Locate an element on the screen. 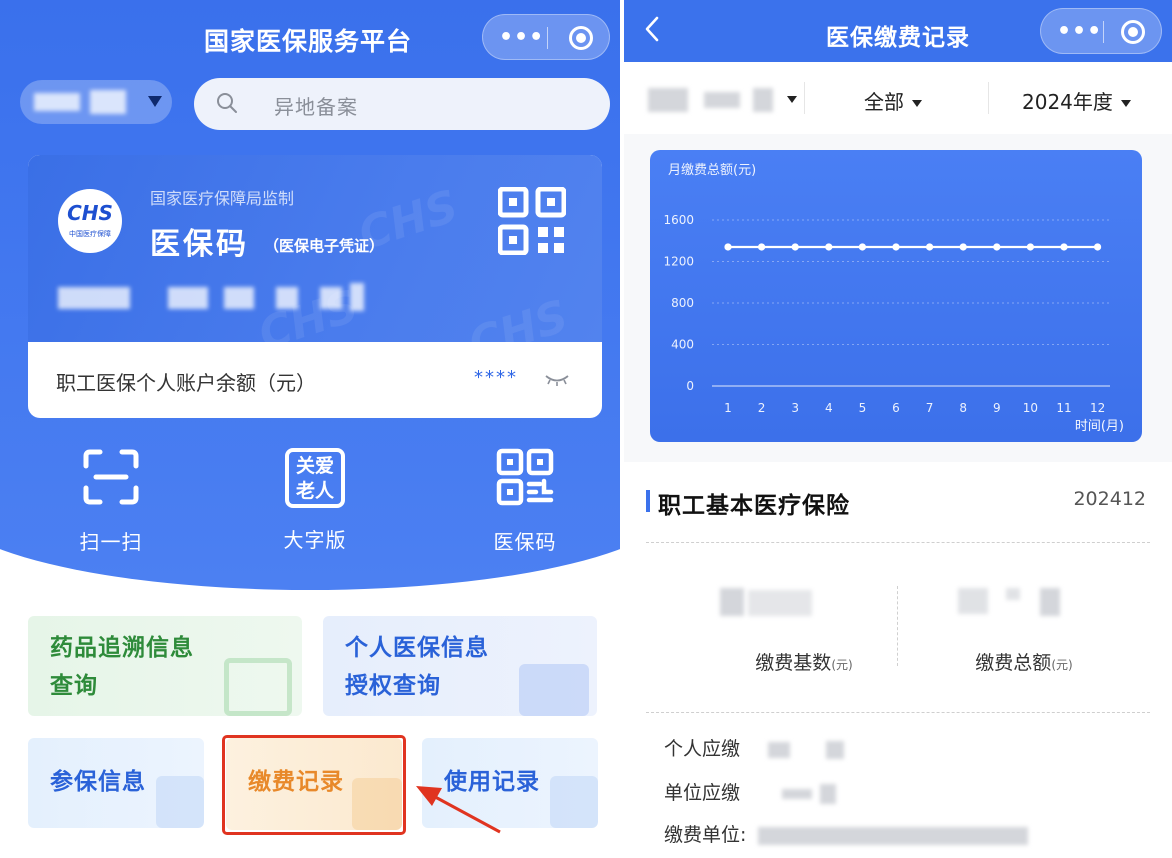 Image resolution: width=1172 pixels, height=858 pixels. elderly-care-icon: 关爱 老人 is located at coordinates (315, 478).